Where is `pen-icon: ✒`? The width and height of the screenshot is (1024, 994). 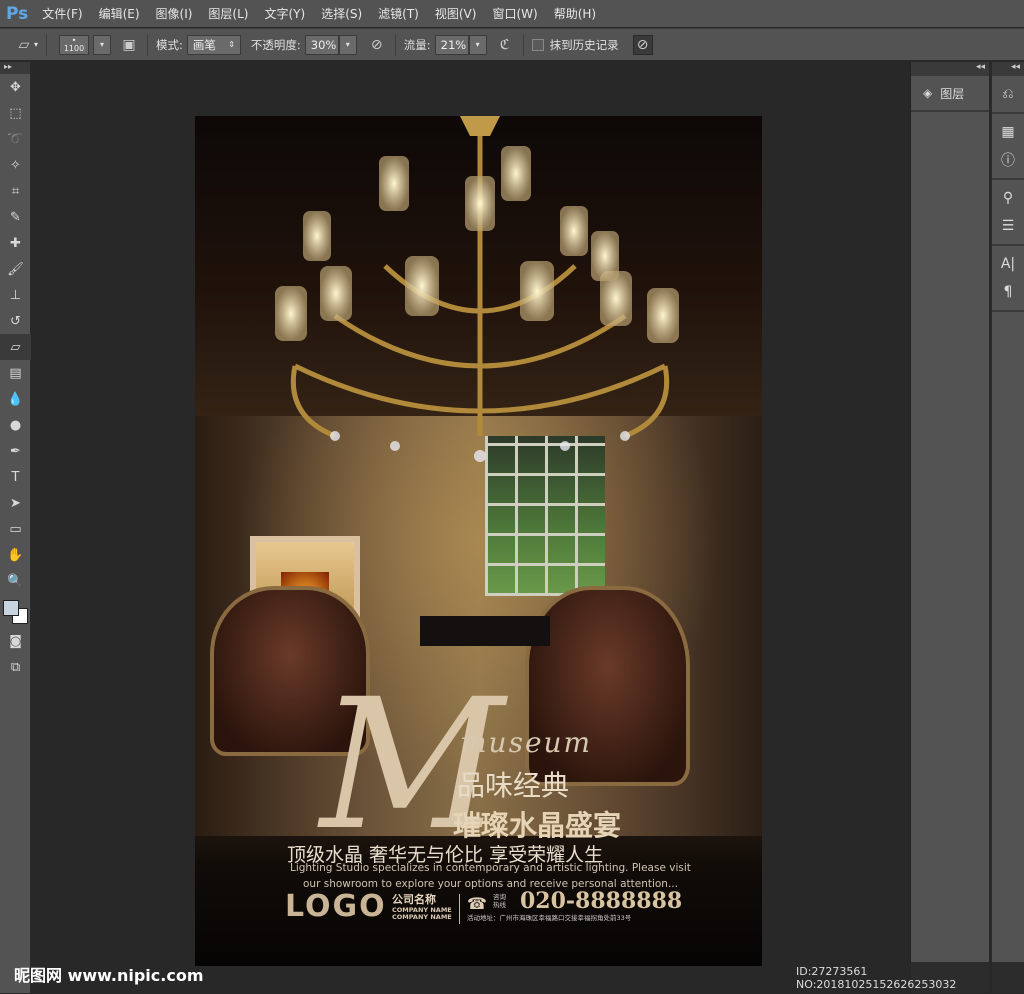 pen-icon: ✒ is located at coordinates (15, 451).